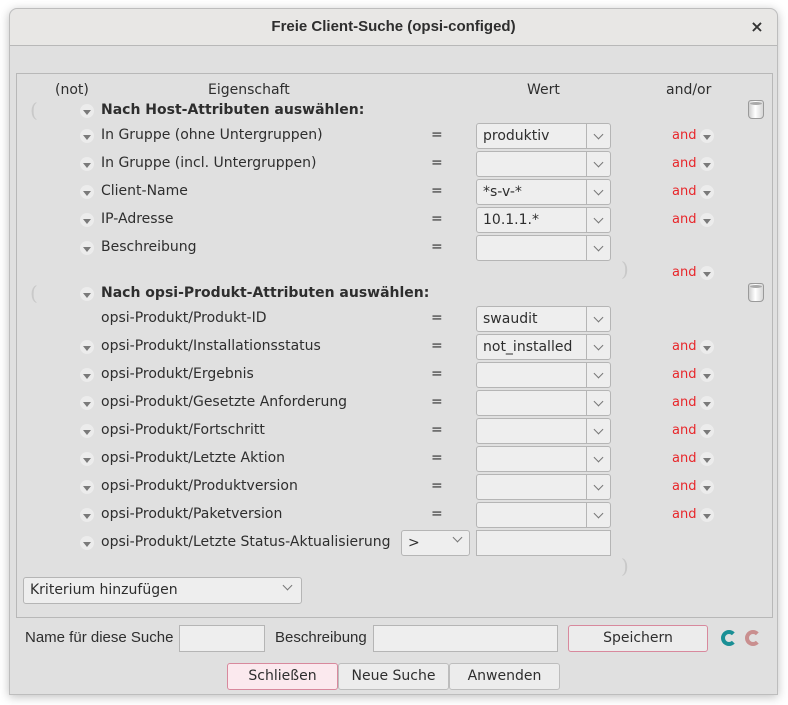 The width and height of the screenshot is (788, 705). I want to click on value-combobox: not_installed, so click(543, 347).